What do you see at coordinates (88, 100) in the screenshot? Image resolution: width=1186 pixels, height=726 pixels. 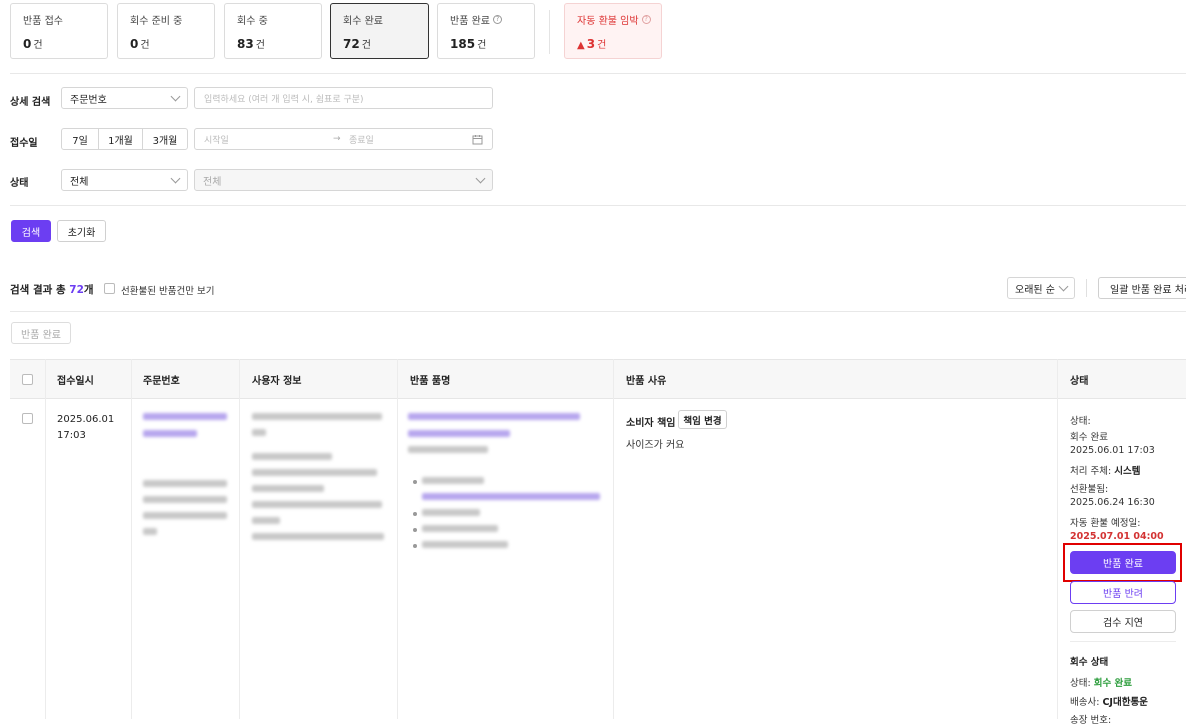 I see `select-value: 주문번호` at bounding box center [88, 100].